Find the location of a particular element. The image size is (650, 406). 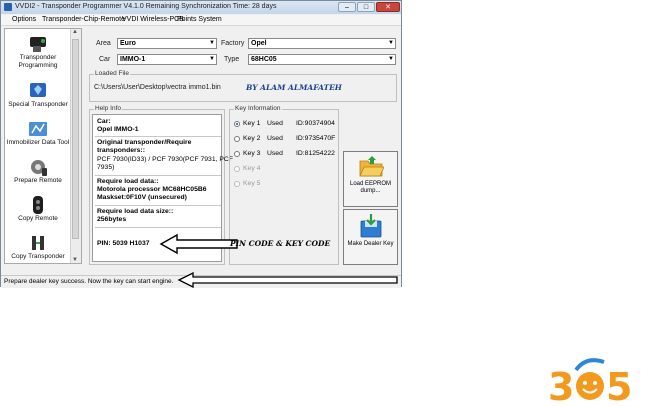

factory-label: Factory is located at coordinates (233, 43).